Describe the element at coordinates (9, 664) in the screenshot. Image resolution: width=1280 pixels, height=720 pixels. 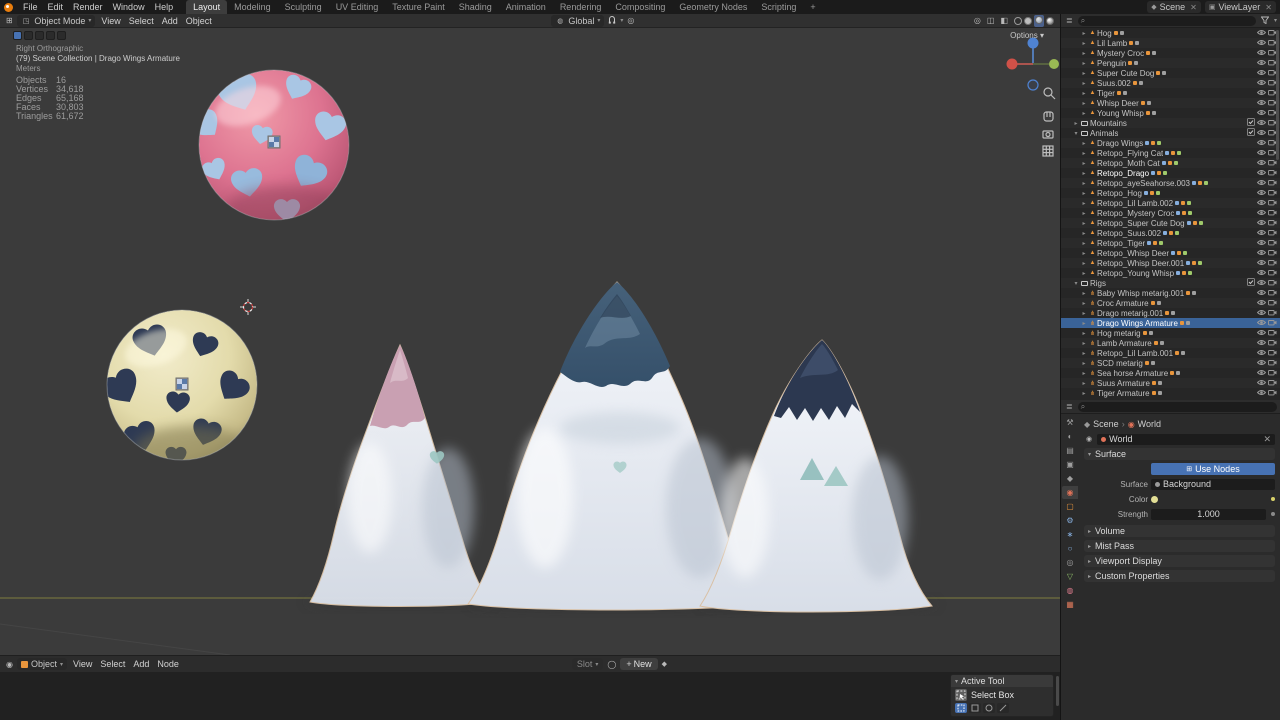
I see `editor-type-icon: ◉` at that location.